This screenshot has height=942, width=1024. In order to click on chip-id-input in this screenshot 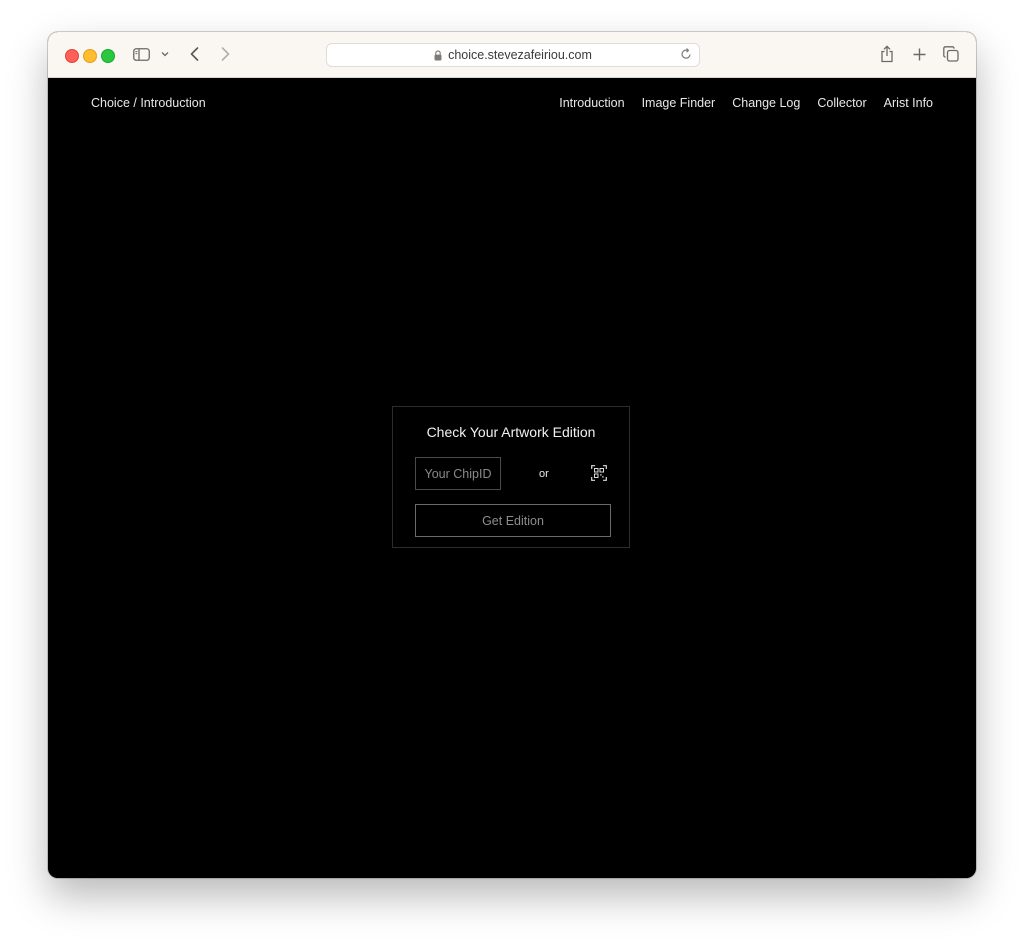, I will do `click(458, 473)`.